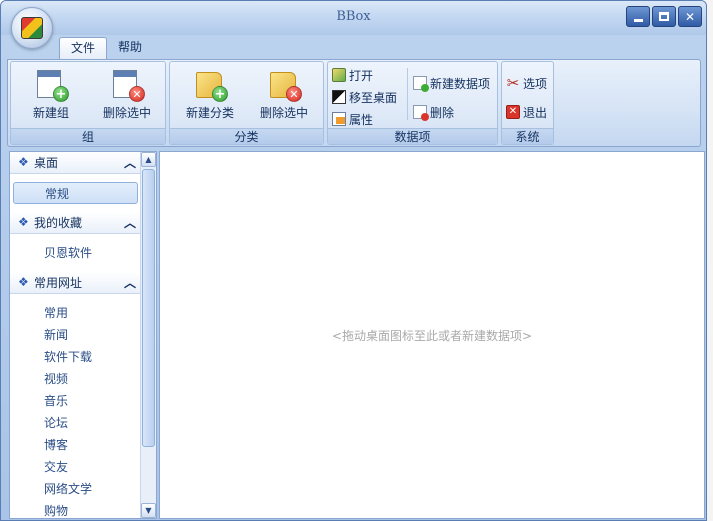  I want to click on exit-icon: ✕, so click(513, 112).